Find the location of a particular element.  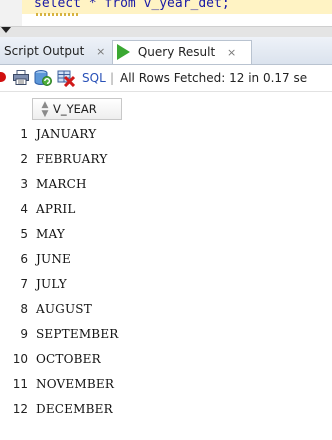

column-header-label: V_YEAR is located at coordinates (75, 109).